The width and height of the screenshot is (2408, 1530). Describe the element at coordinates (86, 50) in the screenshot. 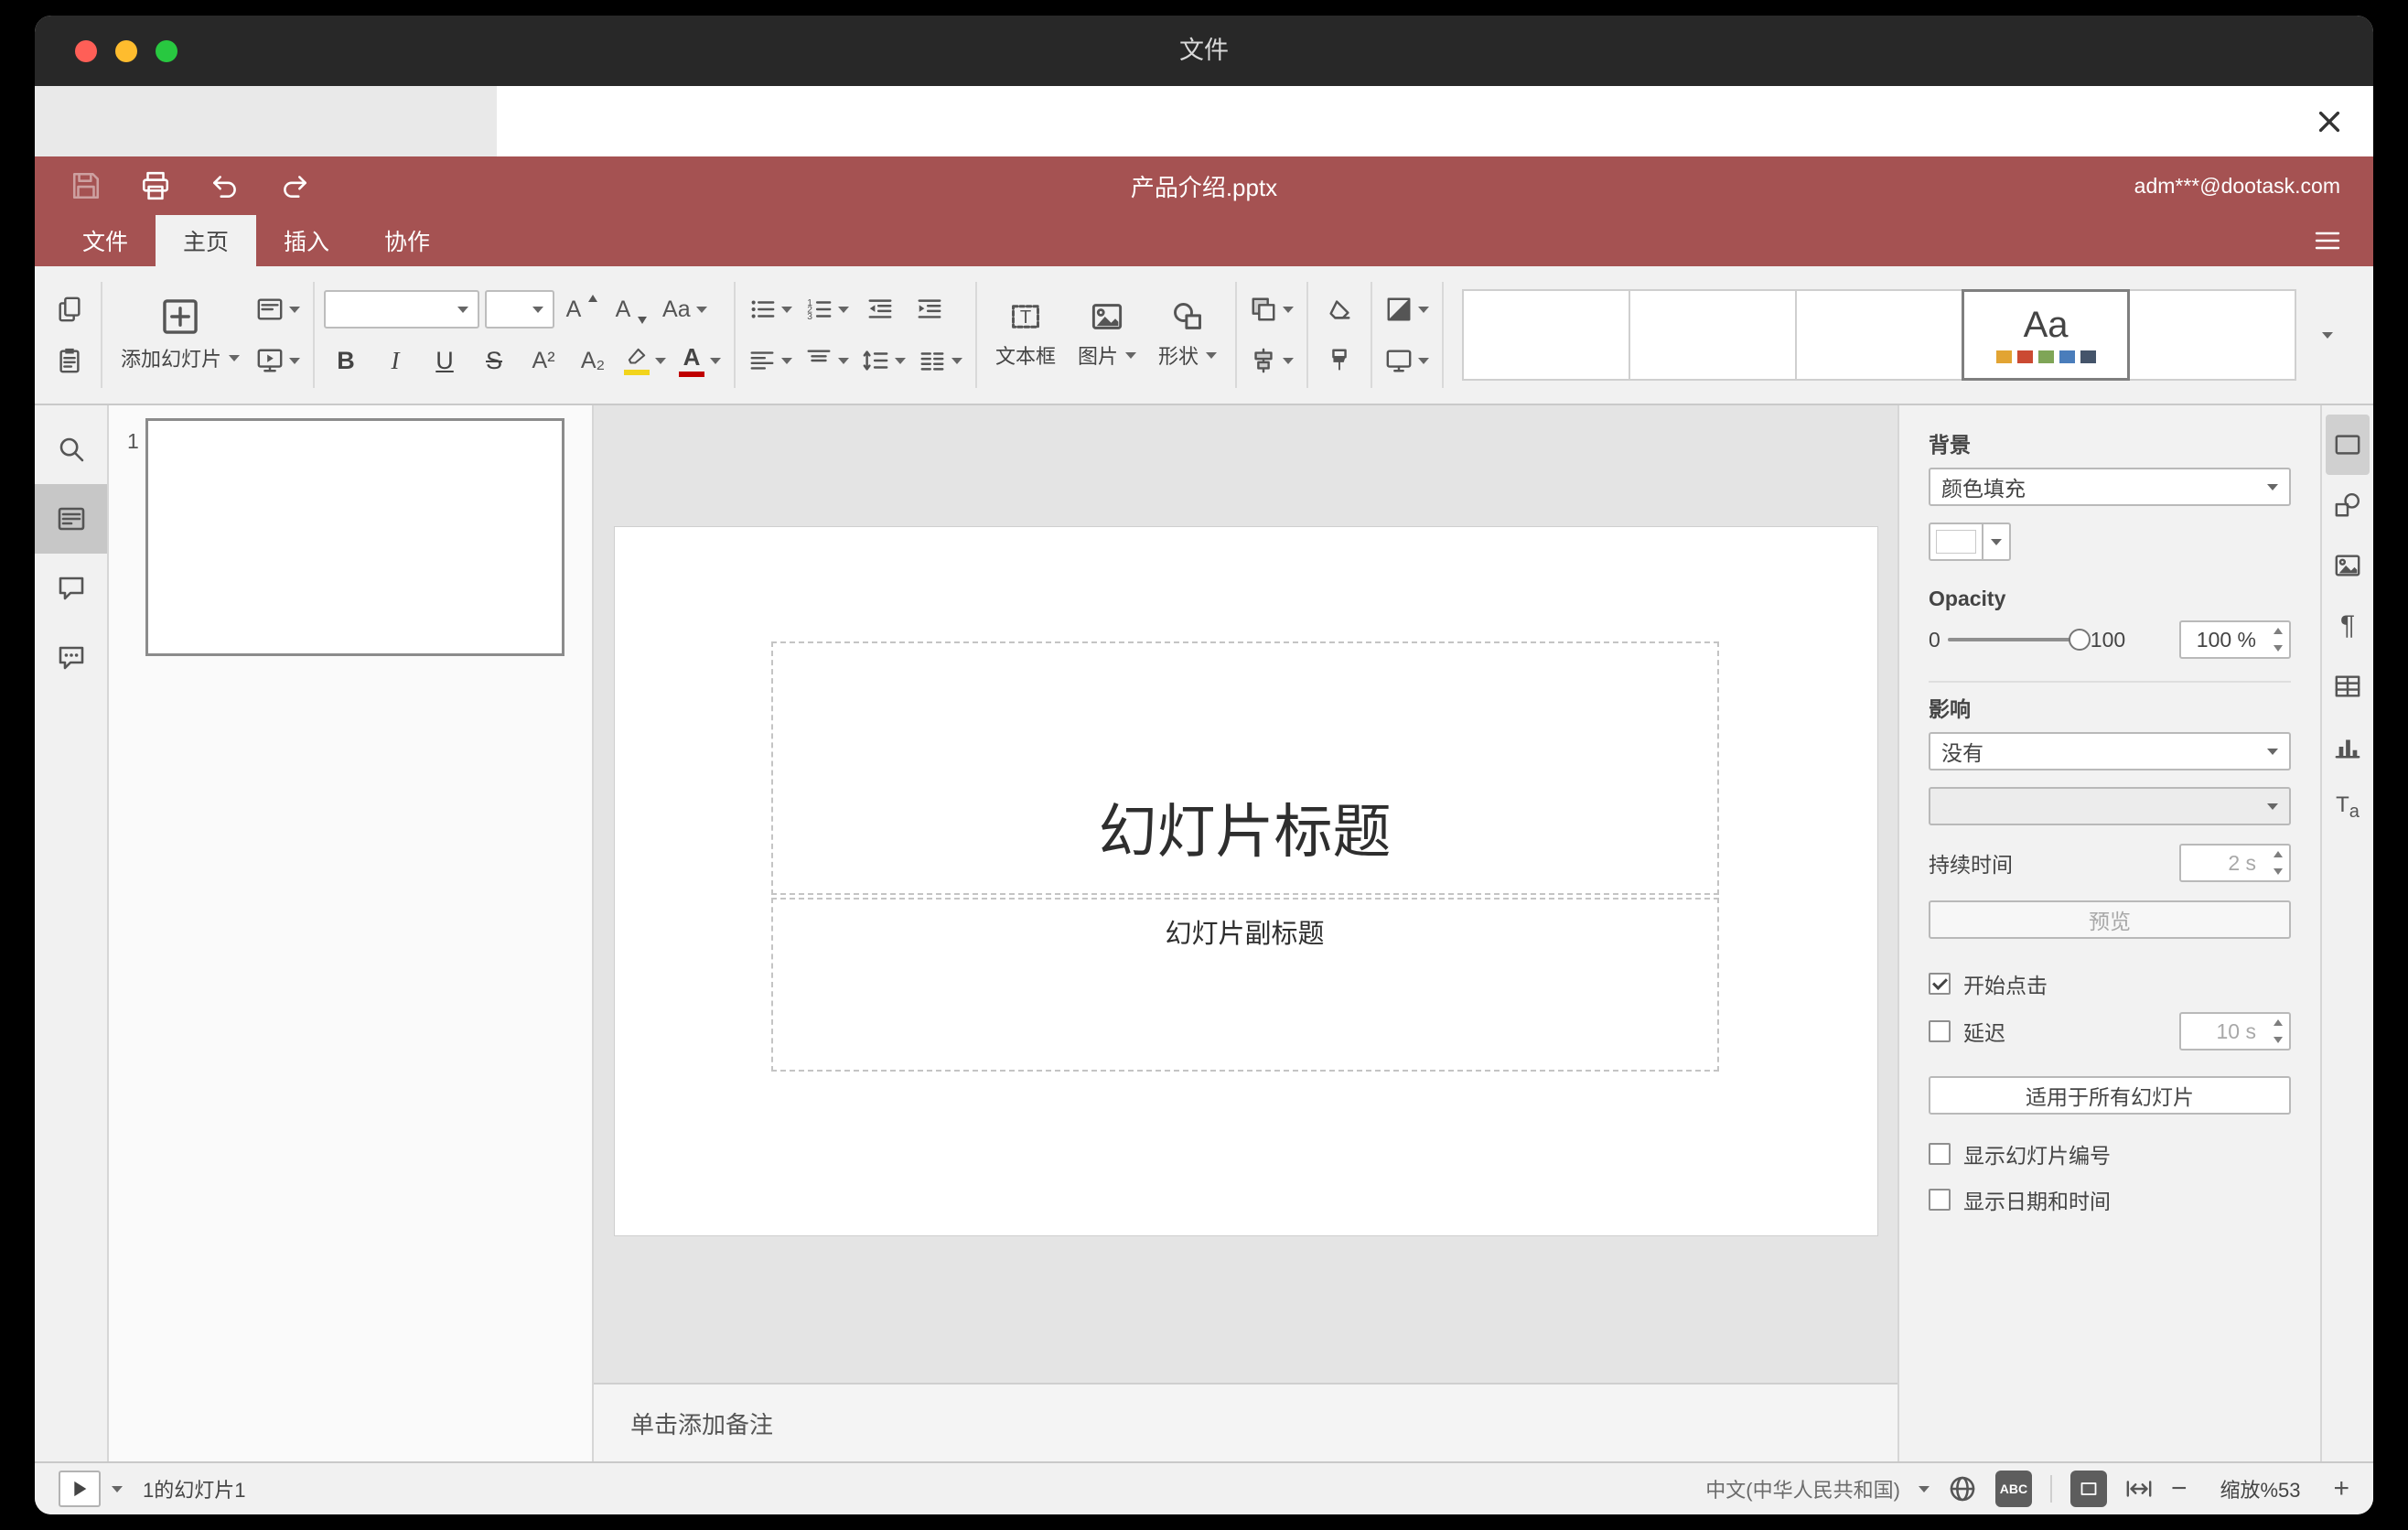

I see `window-close-button` at that location.